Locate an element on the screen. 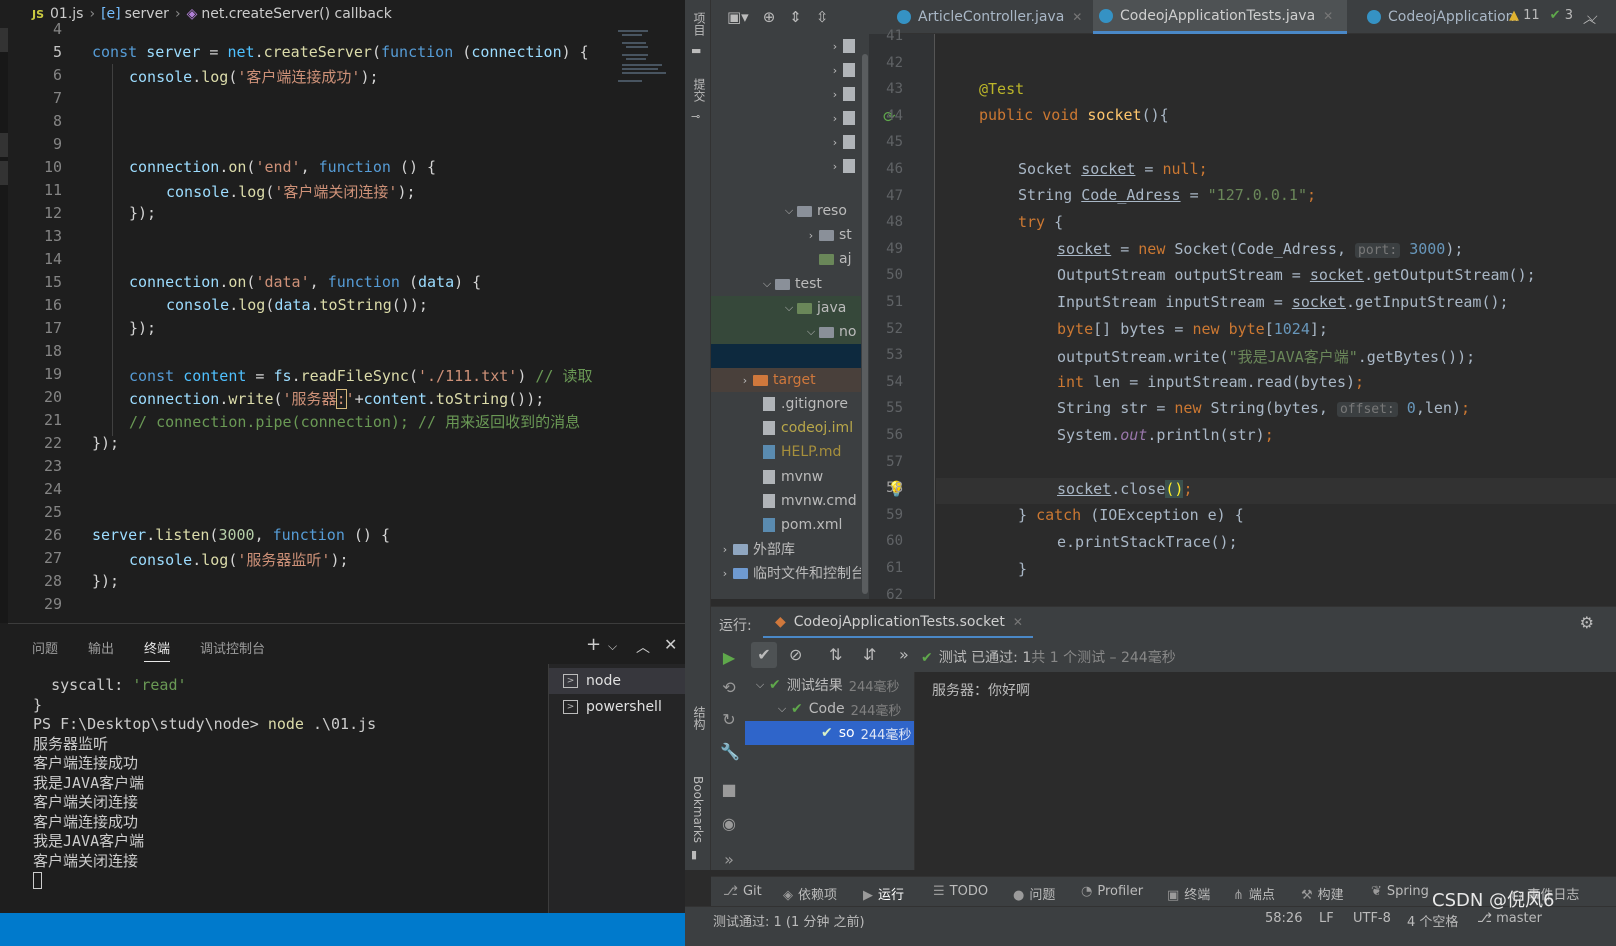 The width and height of the screenshot is (1616, 946). tab-article-controller: ArticleController.java ✕ is located at coordinates (991, 17).